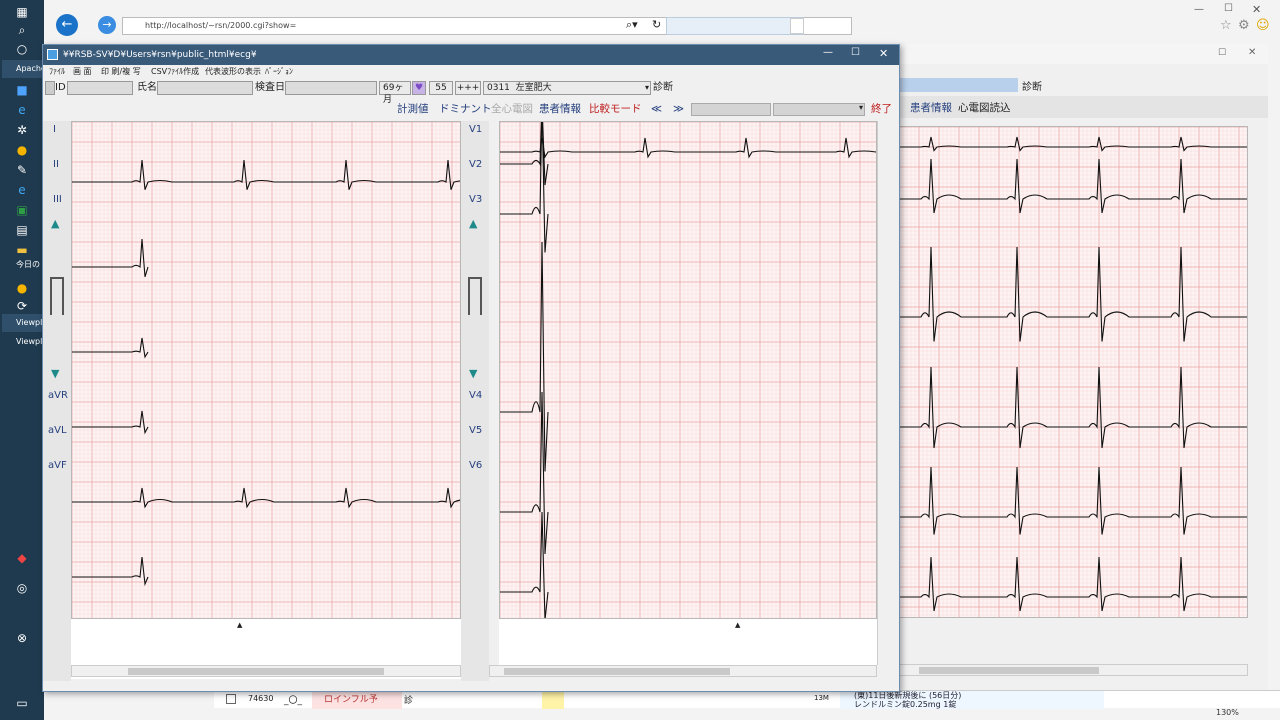 The image size is (1280, 720). I want to click on lead-label-aVL: aVL, so click(57, 430).